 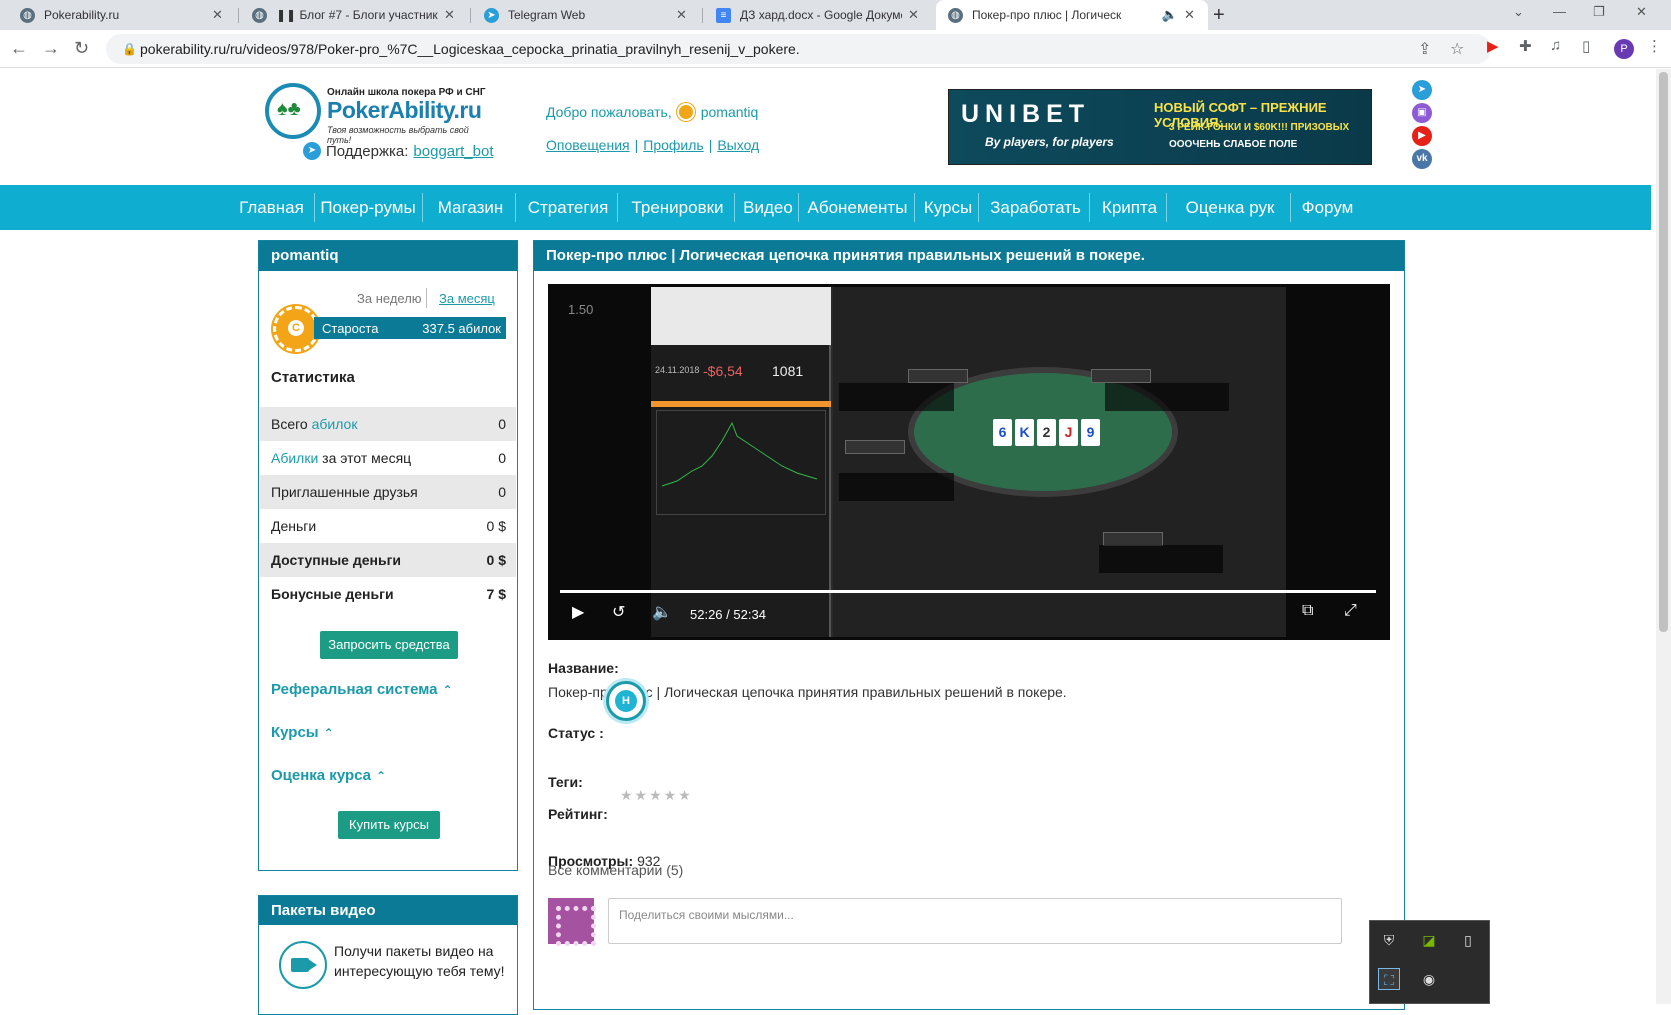 I want to click on playback-speed: 1.50, so click(x=580, y=309).